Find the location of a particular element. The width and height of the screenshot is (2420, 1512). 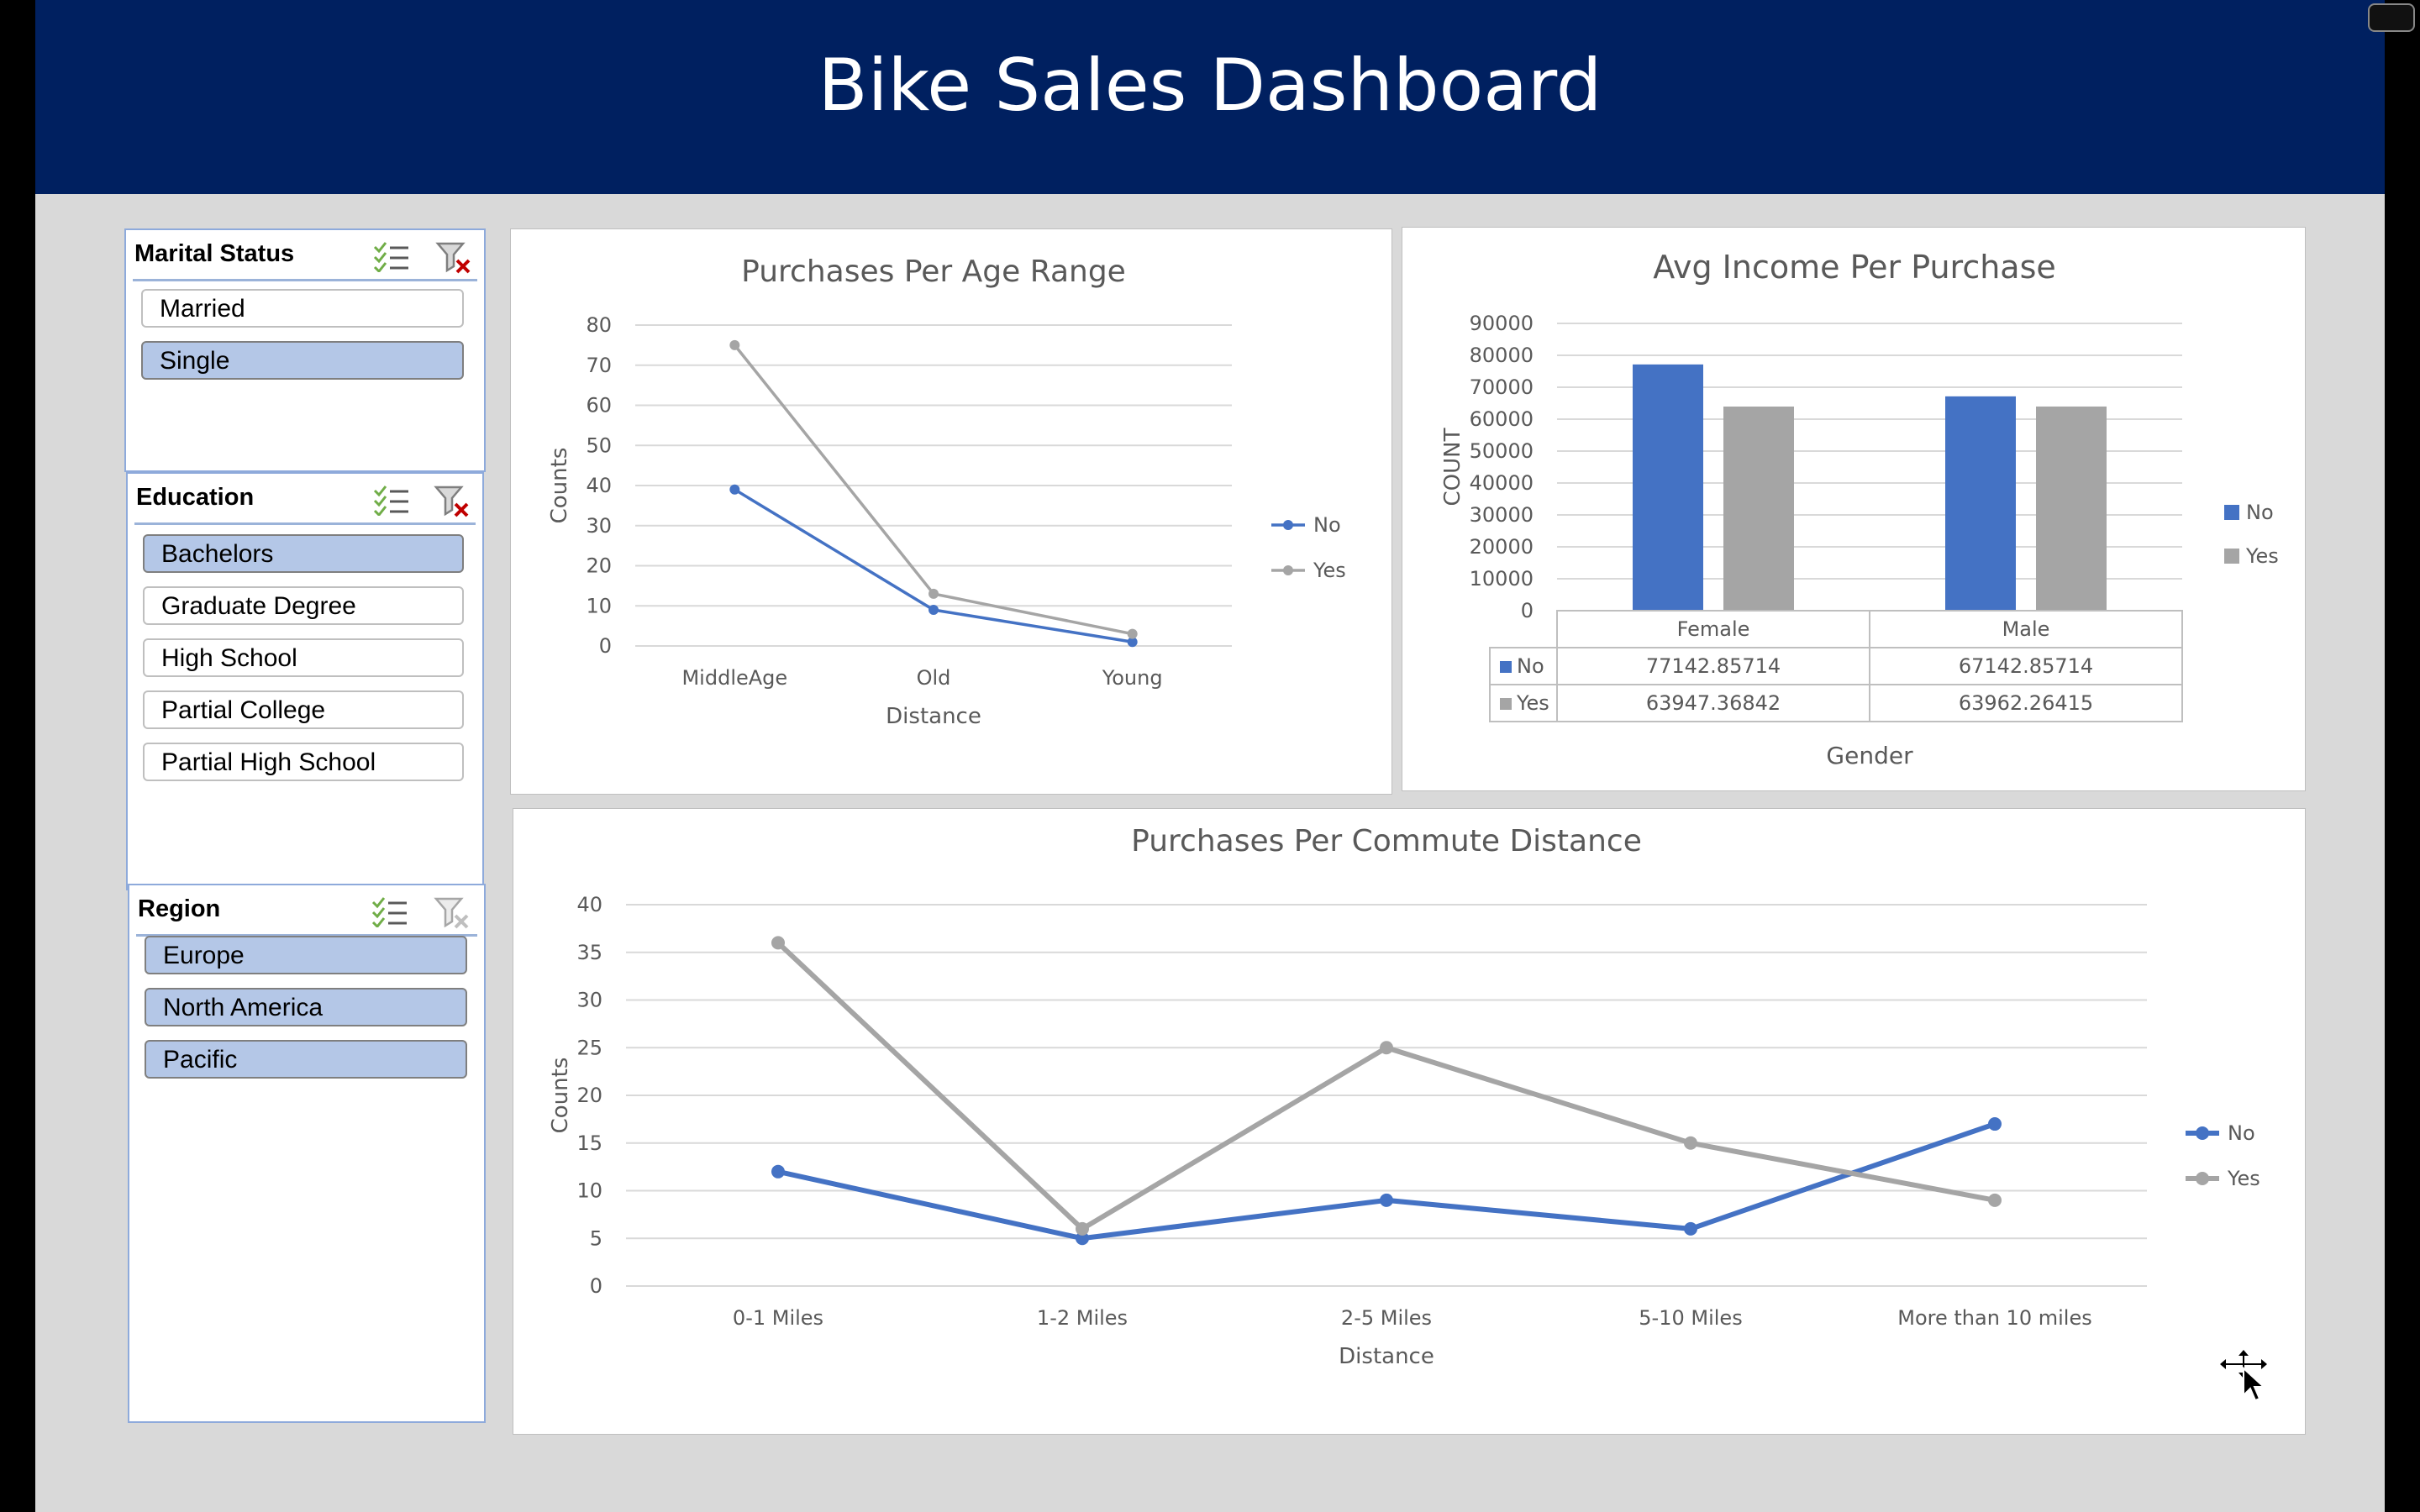

slicer-title: Marital Status is located at coordinates (214, 253).